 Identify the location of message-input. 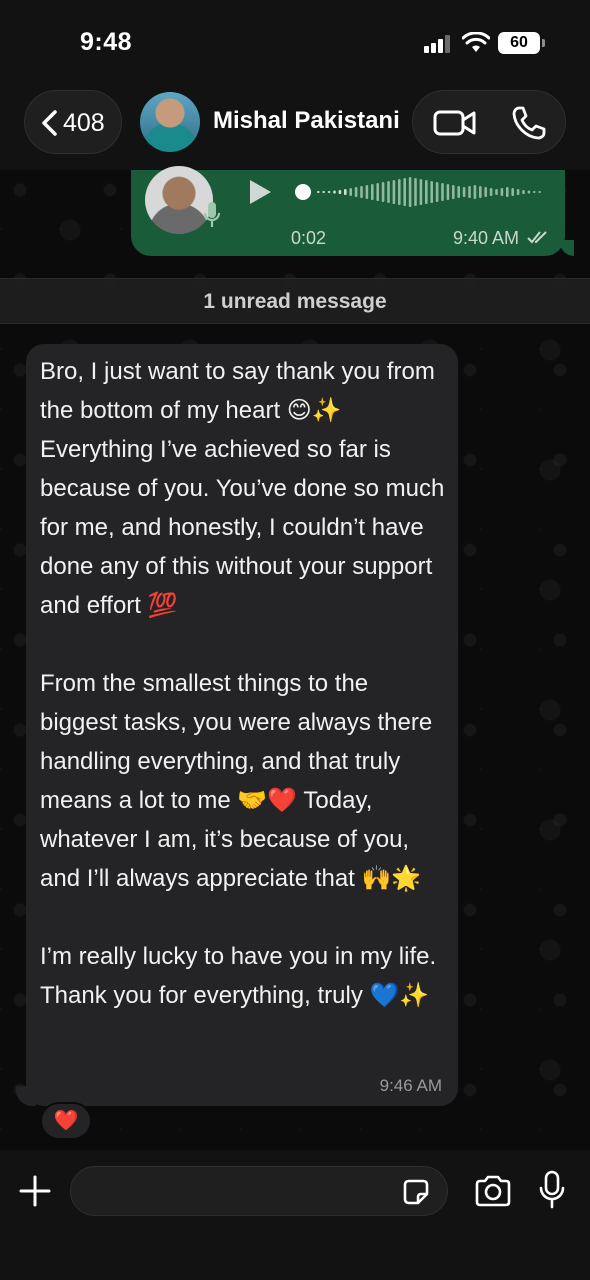
(237, 1192).